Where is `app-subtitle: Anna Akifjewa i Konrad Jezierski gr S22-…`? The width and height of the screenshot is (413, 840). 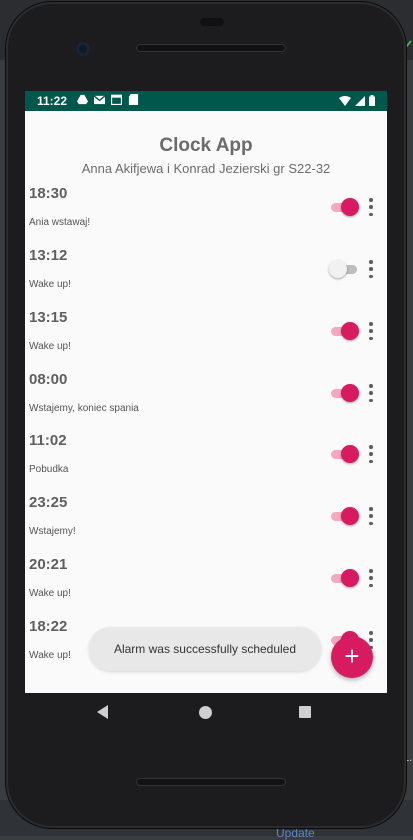
app-subtitle: Anna Akifjewa i Konrad Jezierski gr S22-… is located at coordinates (206, 168).